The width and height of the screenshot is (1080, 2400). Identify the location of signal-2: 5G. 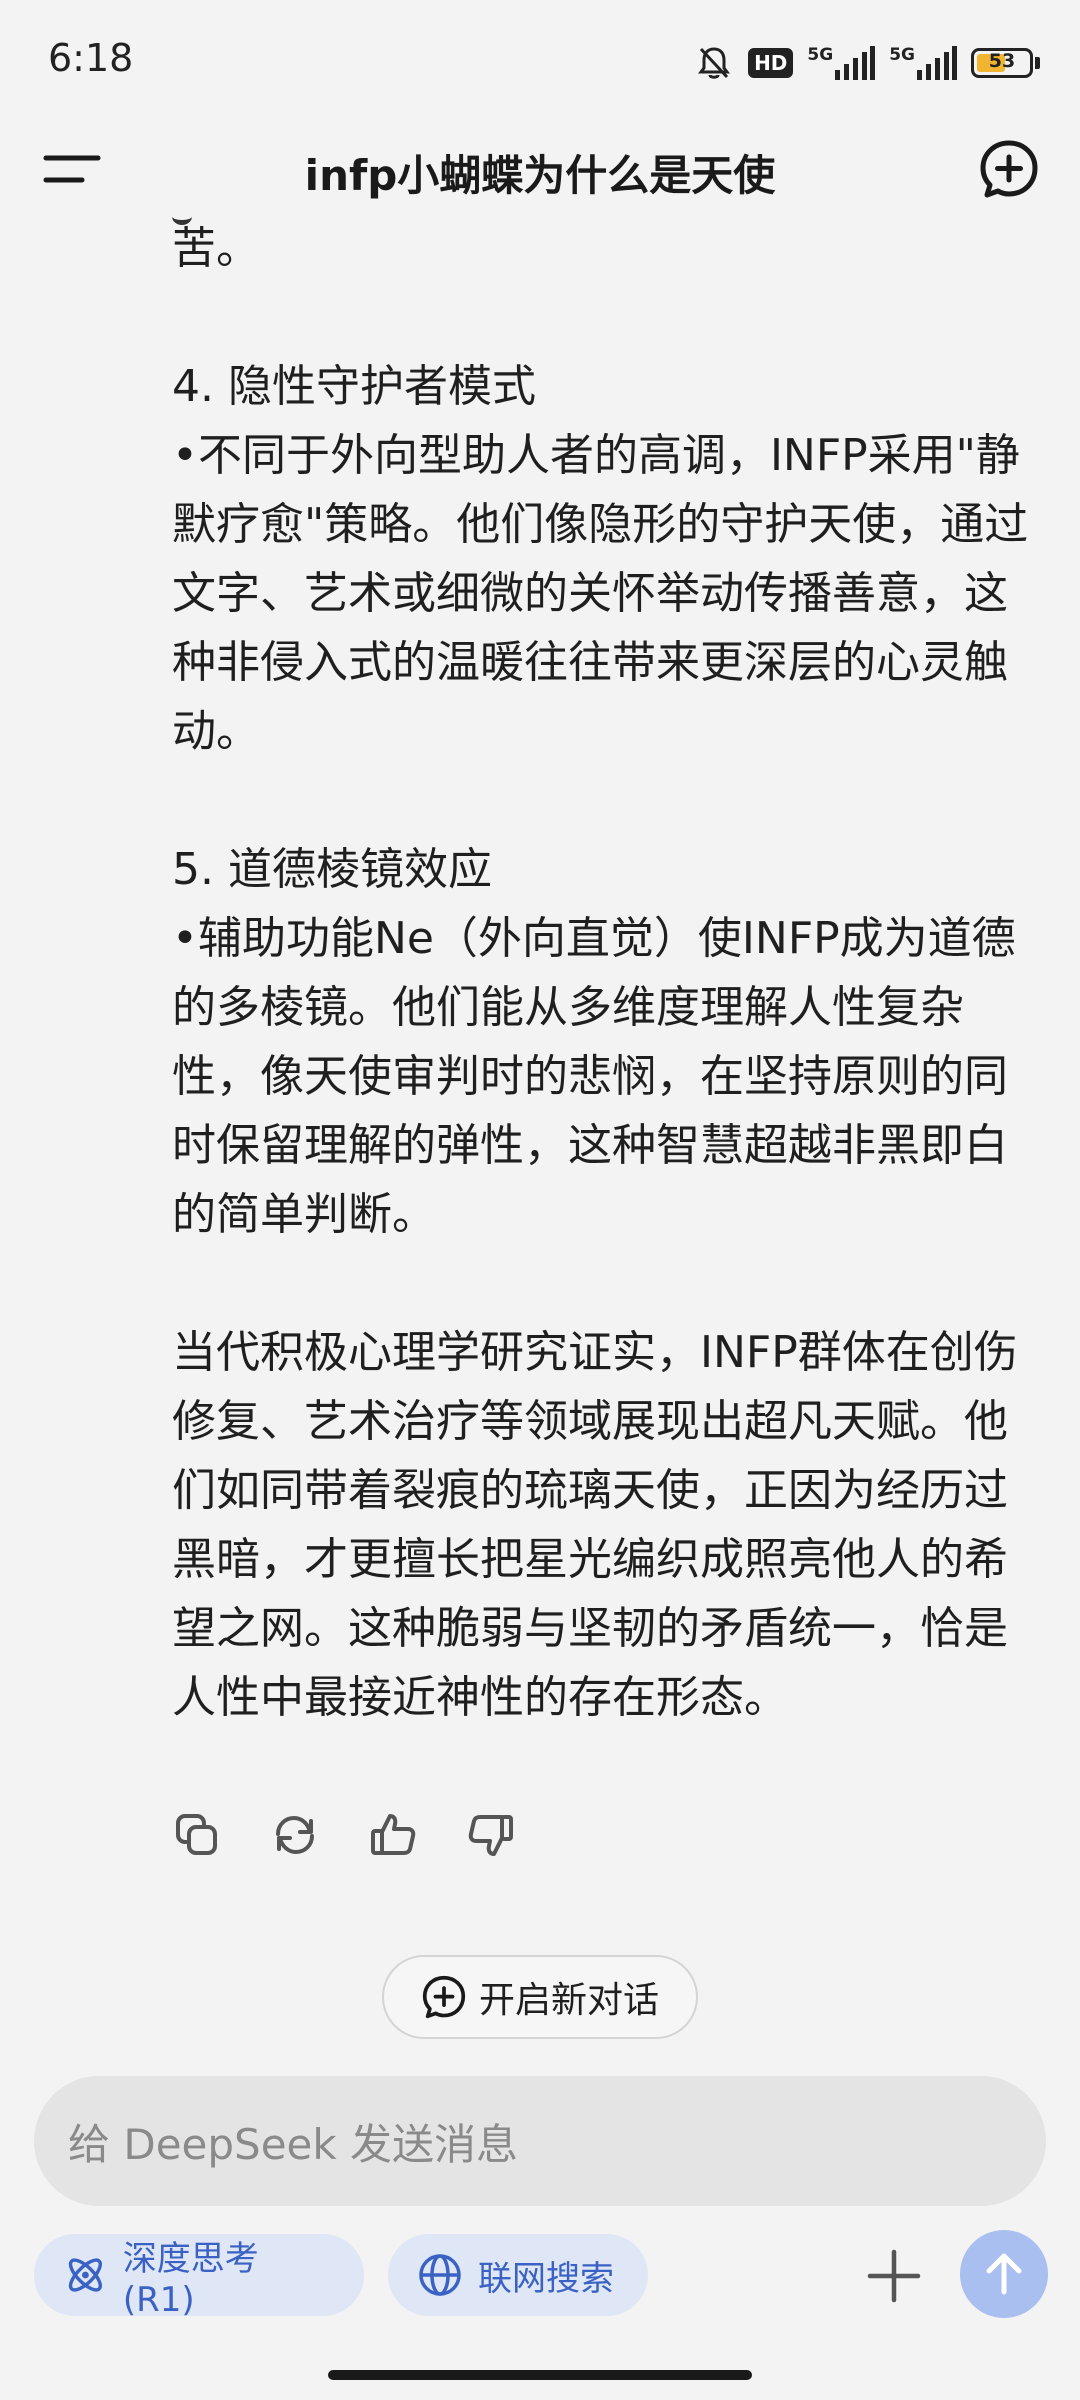
(923, 63).